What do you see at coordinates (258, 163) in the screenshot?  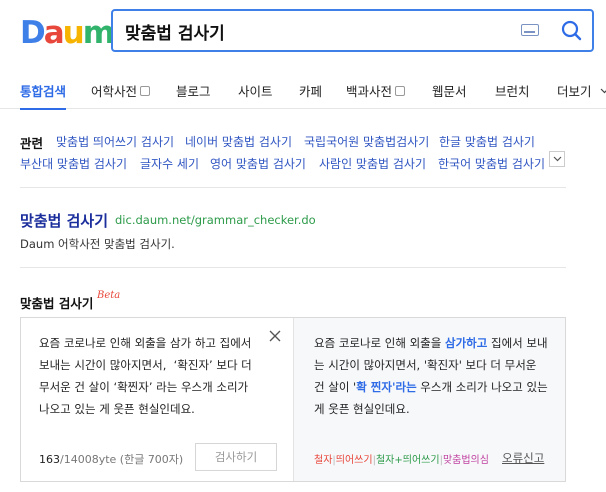 I see `related-link: 영어 맞춤법 검사기` at bounding box center [258, 163].